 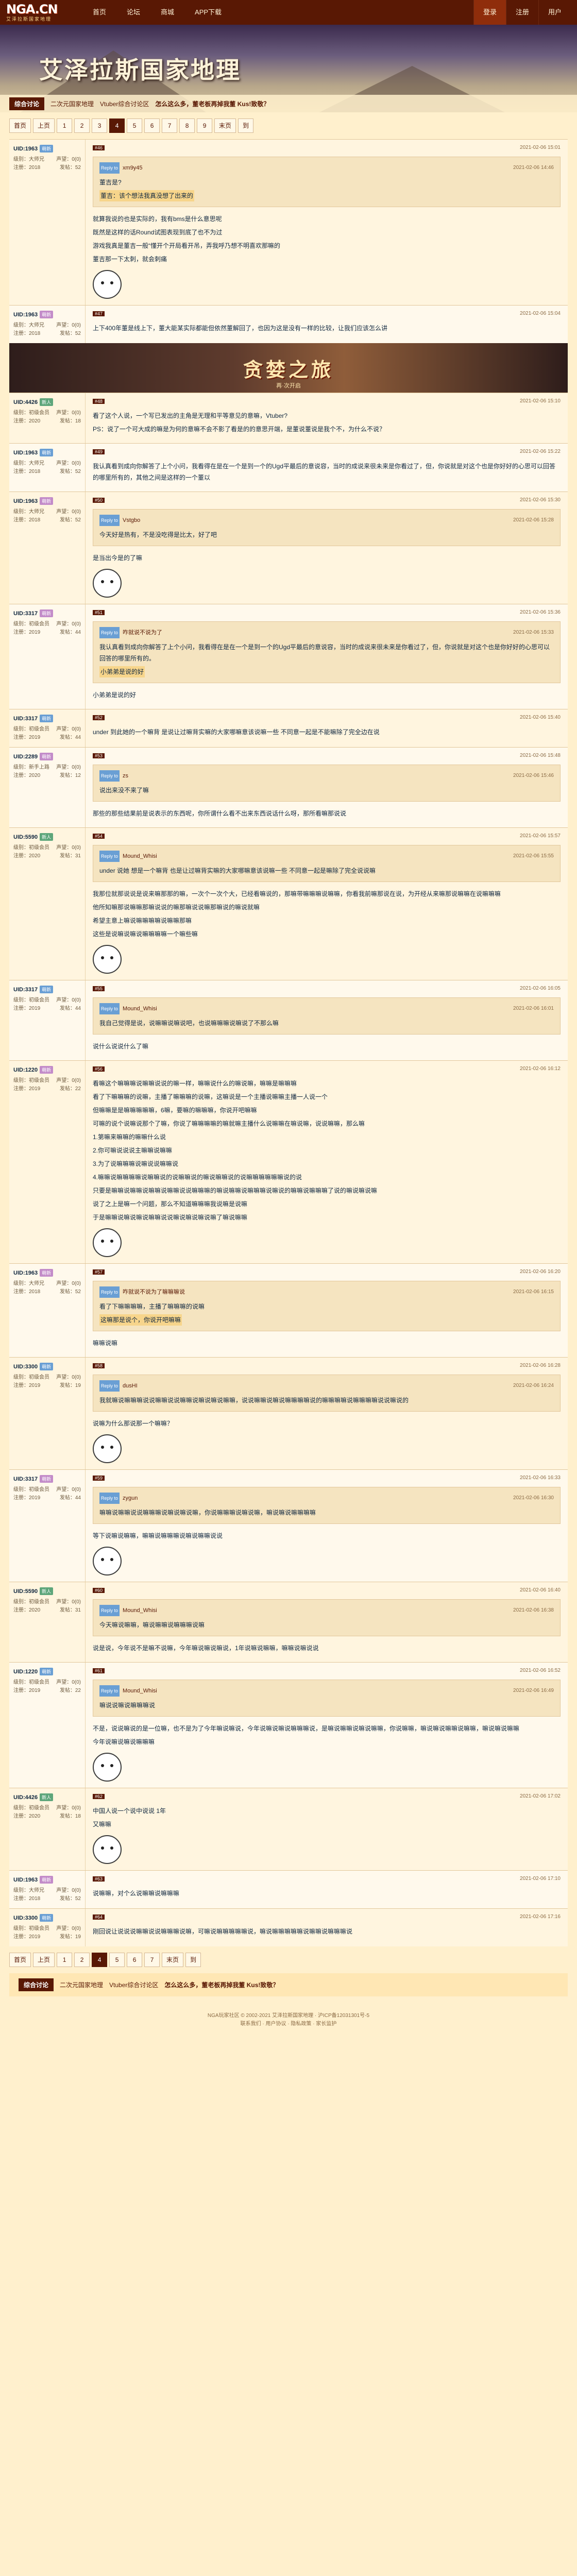 I want to click on nav-app: APP下载, so click(x=208, y=12).